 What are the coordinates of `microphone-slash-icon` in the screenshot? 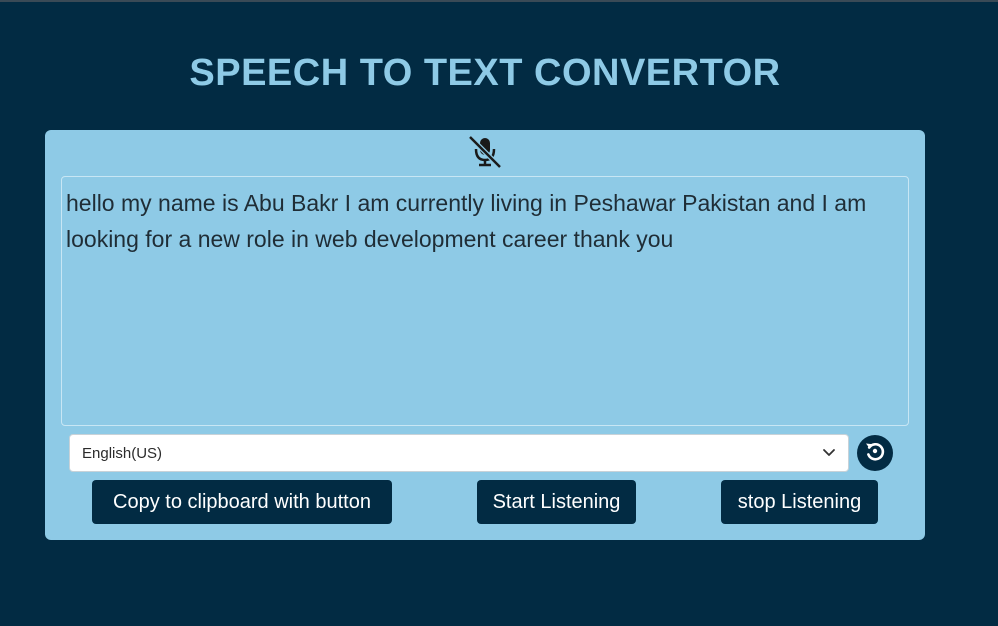 It's located at (485, 152).